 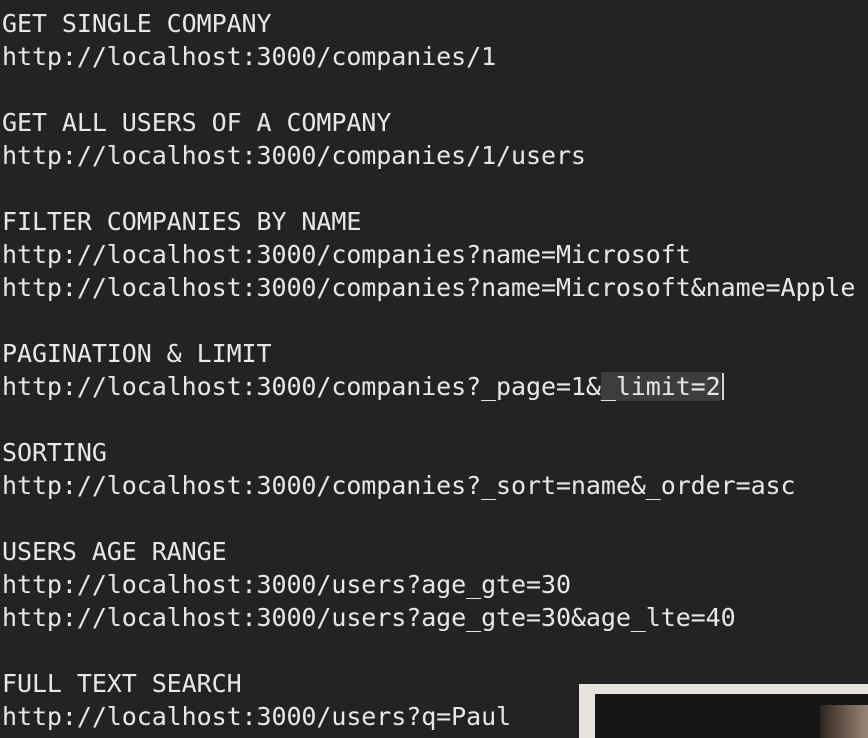 What do you see at coordinates (182, 221) in the screenshot?
I see `section-heading: FILTER COMPANIES BY NAME` at bounding box center [182, 221].